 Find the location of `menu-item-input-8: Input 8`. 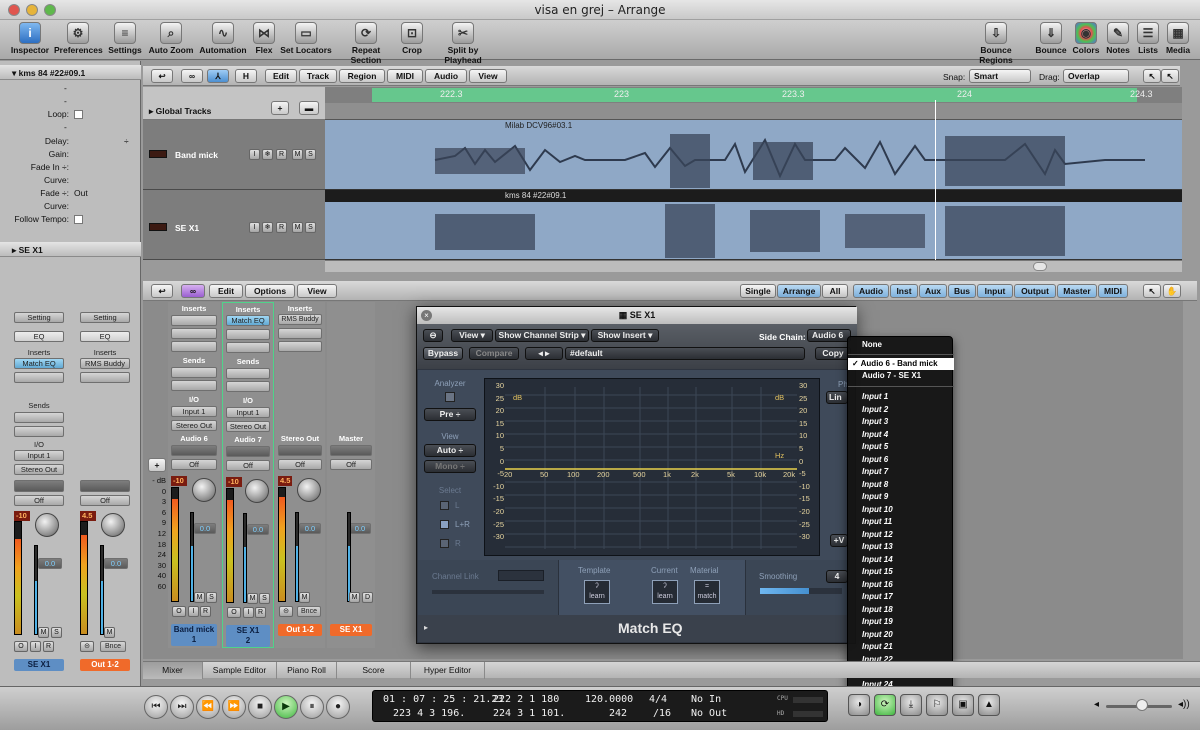

menu-item-input-8: Input 8 is located at coordinates (901, 485).